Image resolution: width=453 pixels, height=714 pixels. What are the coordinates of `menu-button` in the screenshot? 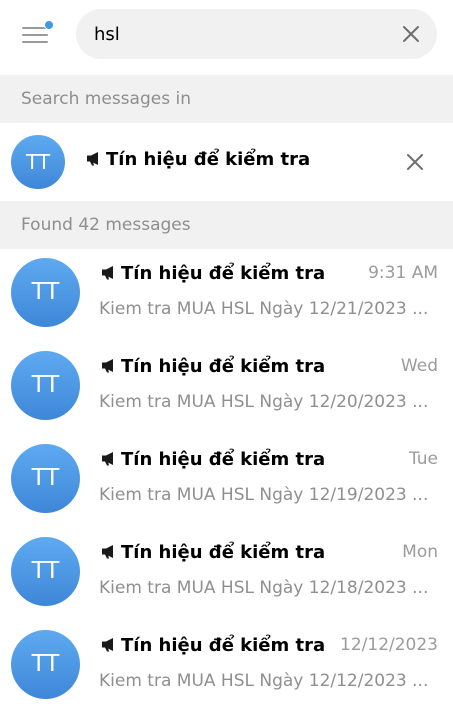 It's located at (38, 32).